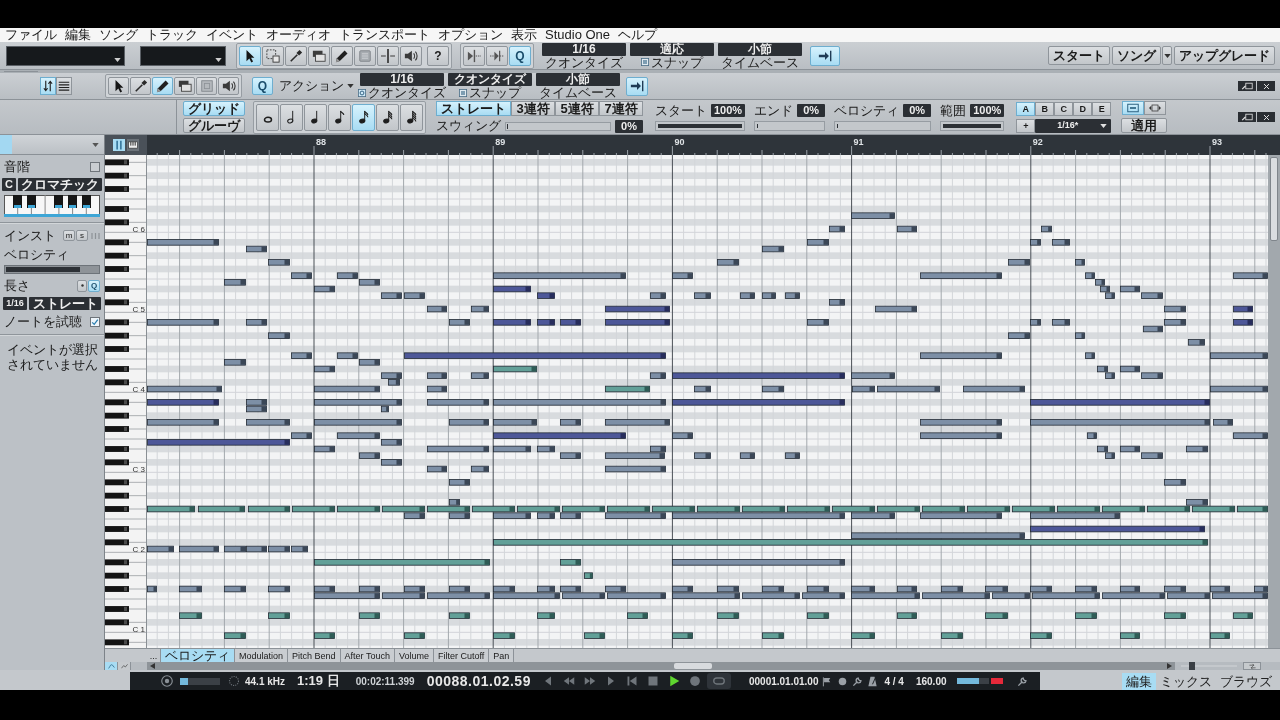  Describe the element at coordinates (316, 86) in the screenshot. I see `action-menu: アクション` at that location.